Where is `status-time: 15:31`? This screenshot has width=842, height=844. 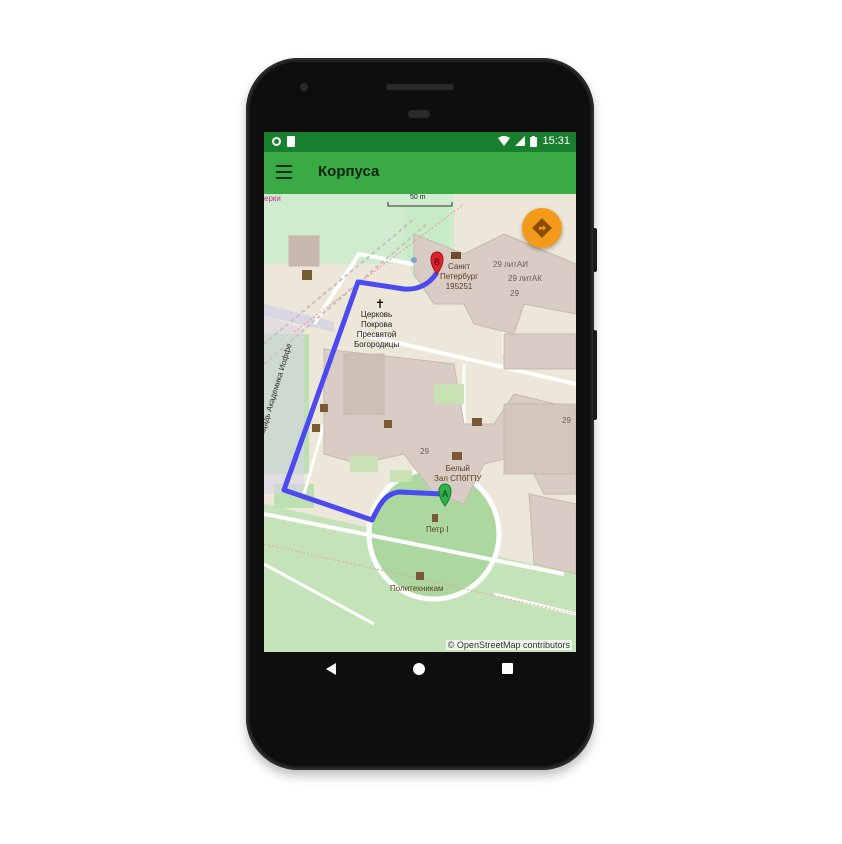 status-time: 15:31 is located at coordinates (556, 141).